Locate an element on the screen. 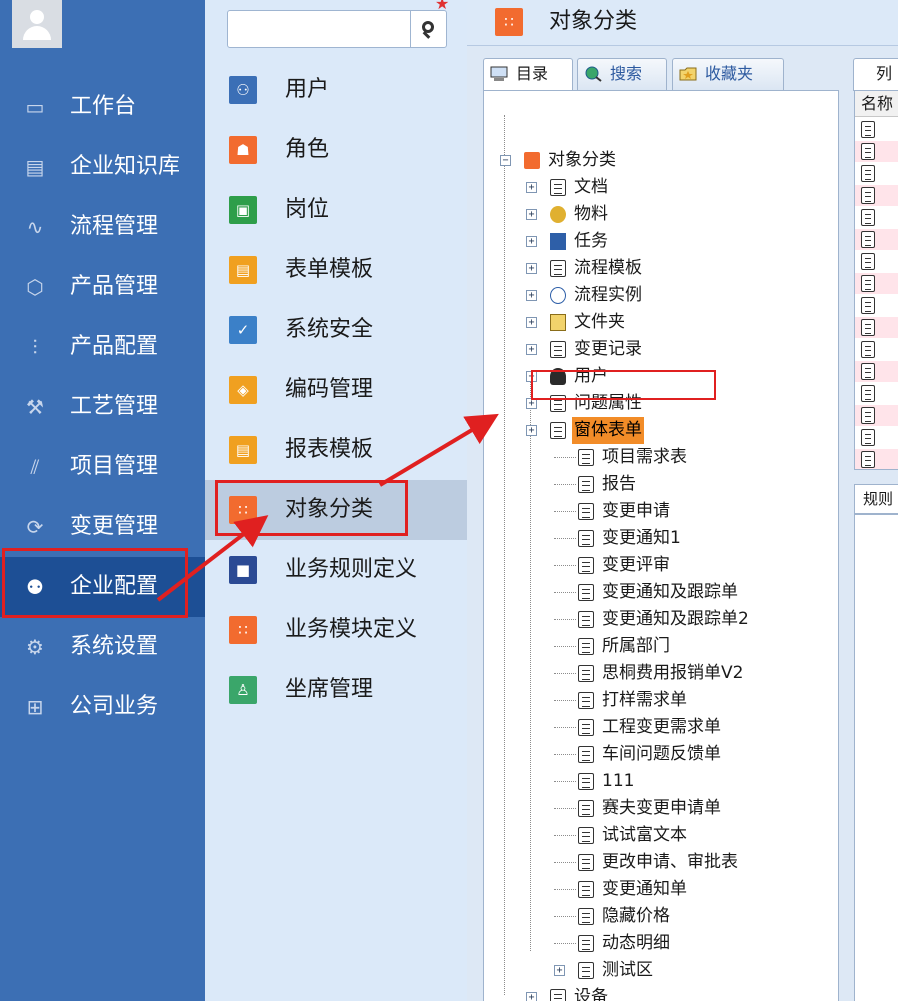 Image resolution: width=898 pixels, height=1001 pixels. nav-item-0: ▭ 工作台 is located at coordinates (102, 107).